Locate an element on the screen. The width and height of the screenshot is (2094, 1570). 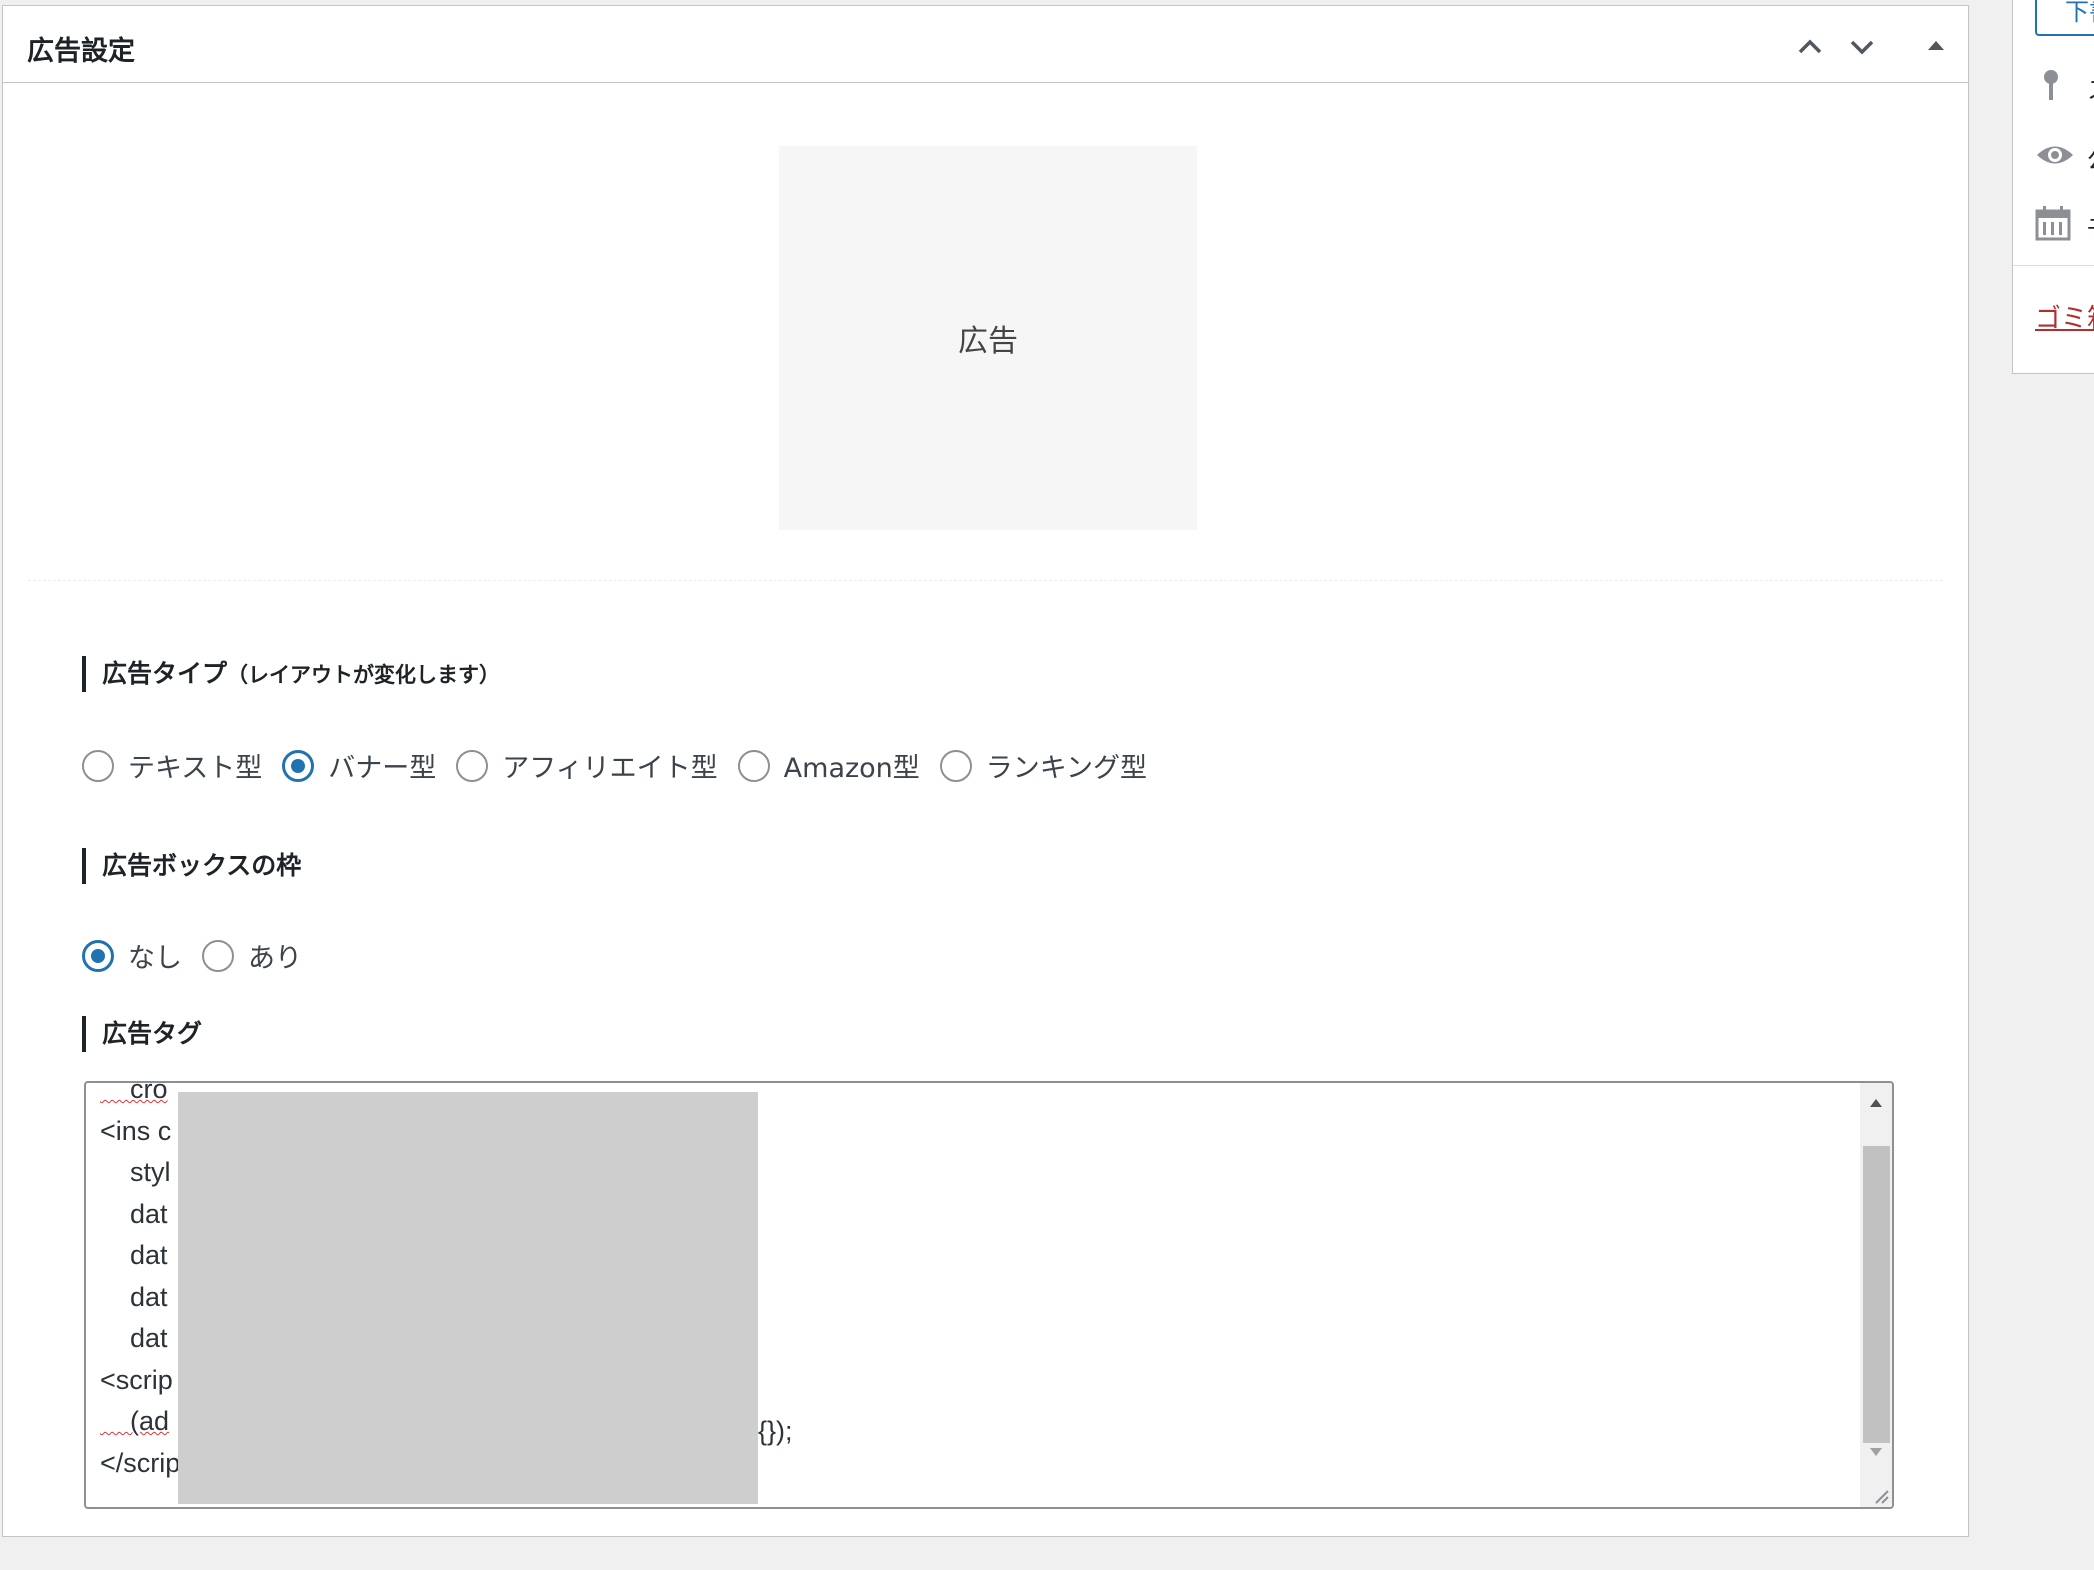
ad-type-option-ranking: ランキング型 is located at coordinates (1043, 765).